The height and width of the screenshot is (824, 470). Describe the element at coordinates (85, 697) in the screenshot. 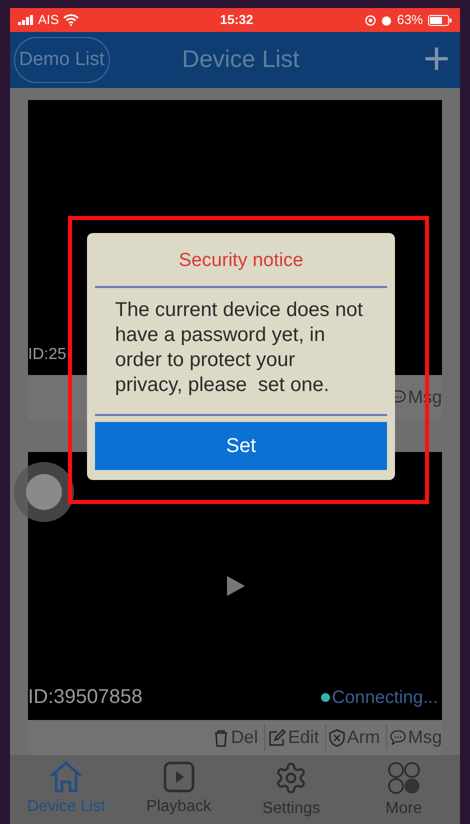

I see `device-id: ID:39507858` at that location.